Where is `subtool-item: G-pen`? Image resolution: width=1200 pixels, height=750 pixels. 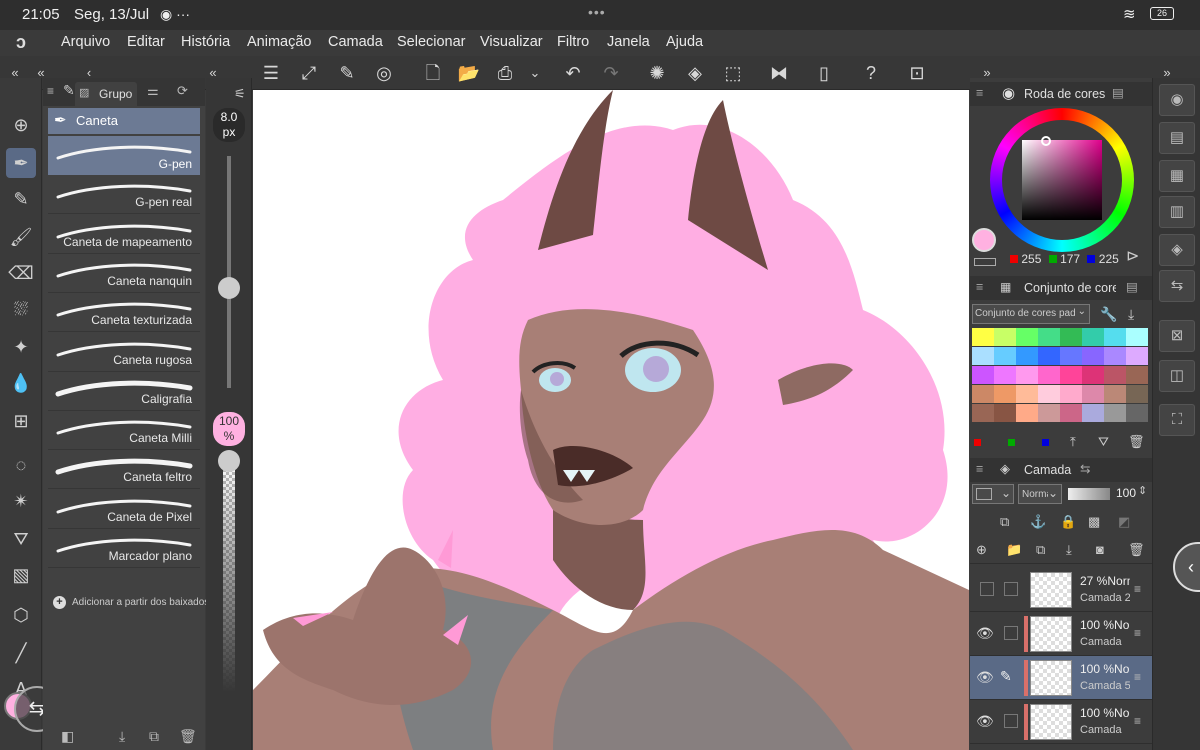 subtool-item: G-pen is located at coordinates (124, 155).